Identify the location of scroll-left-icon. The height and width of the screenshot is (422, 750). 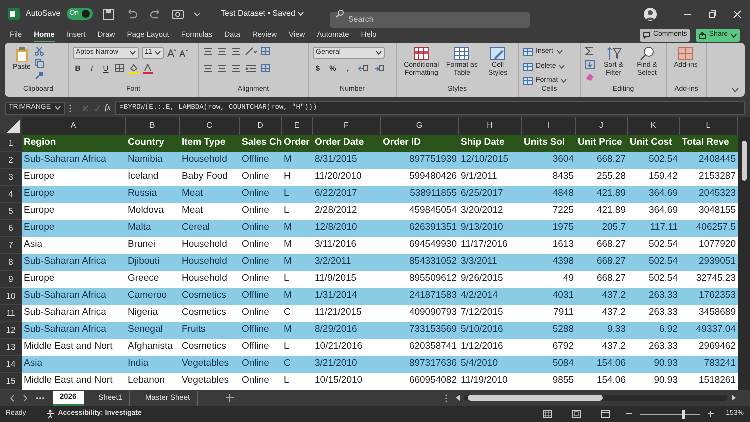
(458, 398).